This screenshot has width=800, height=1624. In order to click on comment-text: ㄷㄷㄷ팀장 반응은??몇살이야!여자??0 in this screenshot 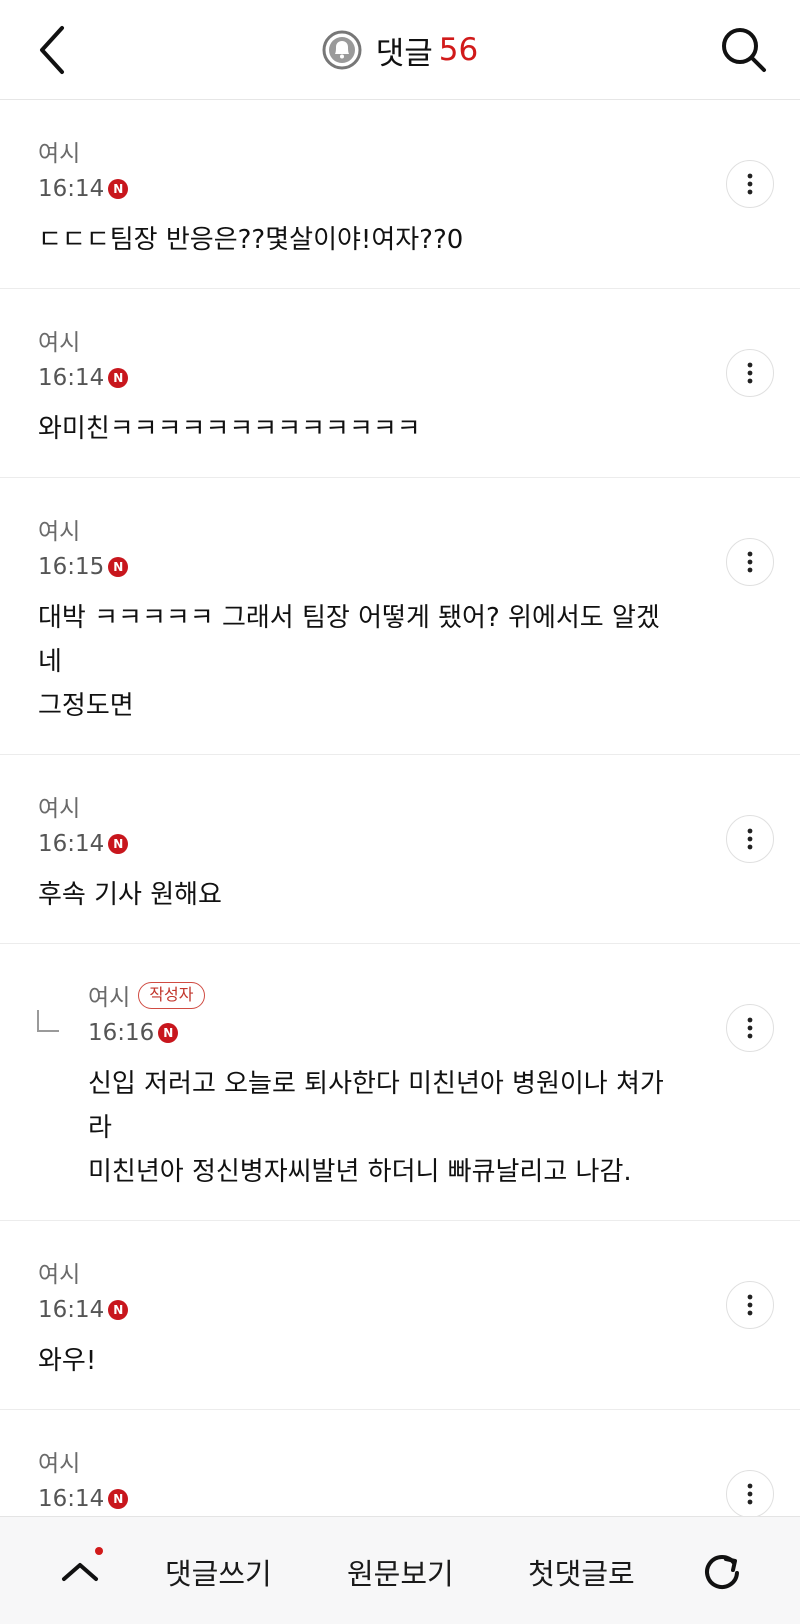, I will do `click(251, 240)`.